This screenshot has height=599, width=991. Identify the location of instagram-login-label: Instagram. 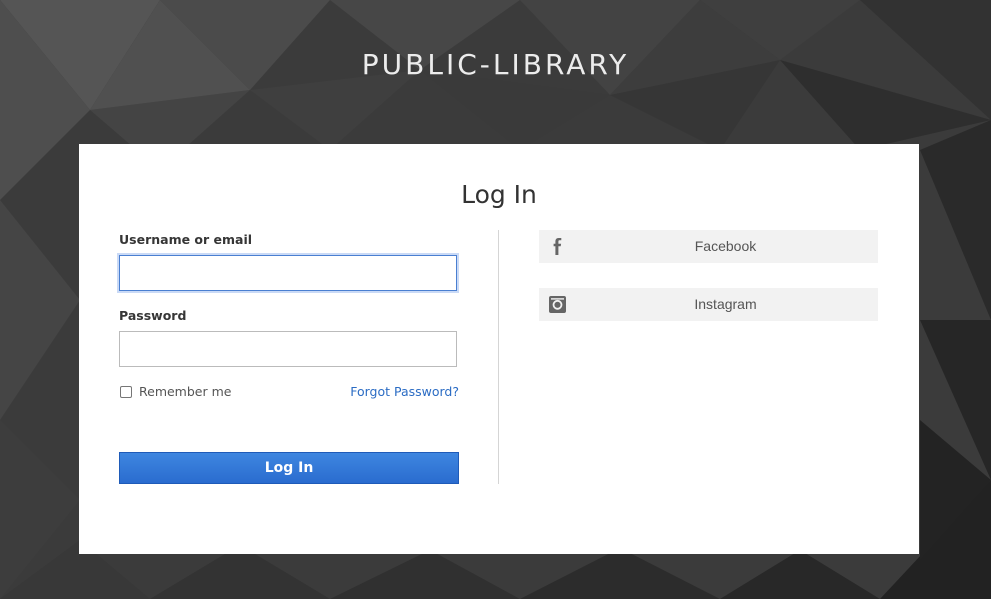
(725, 304).